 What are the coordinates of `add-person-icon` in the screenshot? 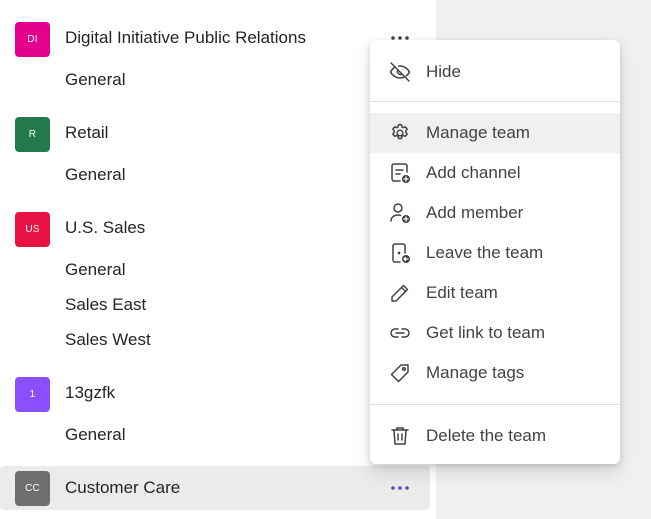 It's located at (400, 213).